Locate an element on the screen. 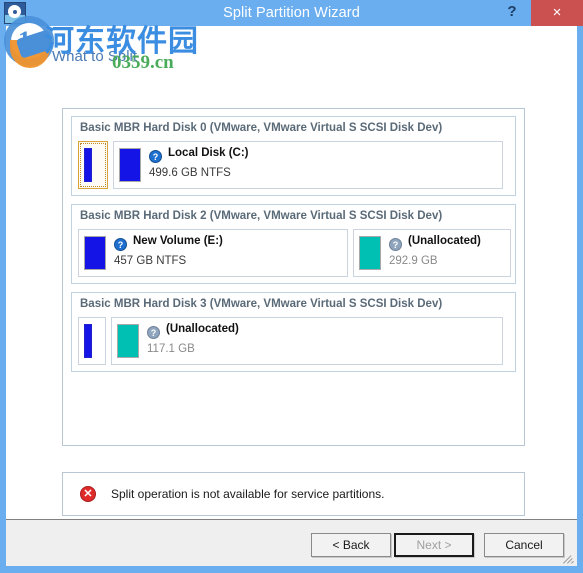  wizard-header: What to Split is located at coordinates (291, 59).